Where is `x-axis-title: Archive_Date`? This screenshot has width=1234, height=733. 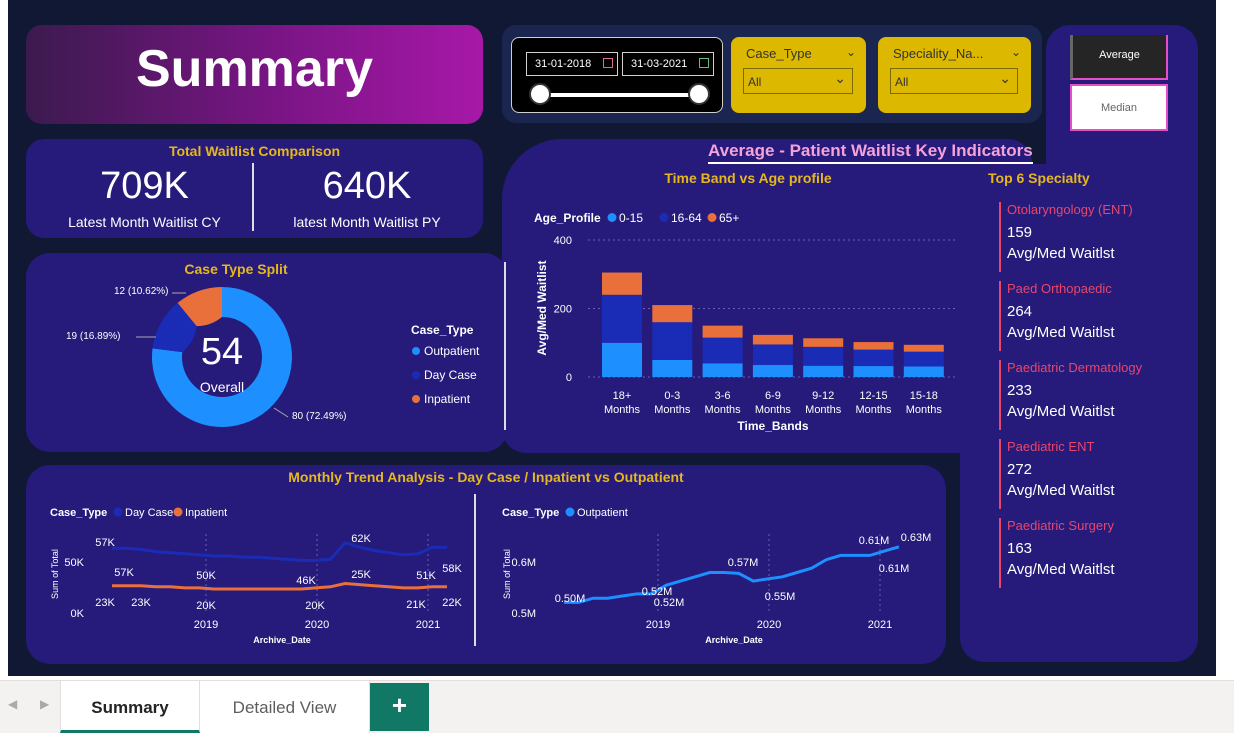
x-axis-title: Archive_Date is located at coordinates (734, 640).